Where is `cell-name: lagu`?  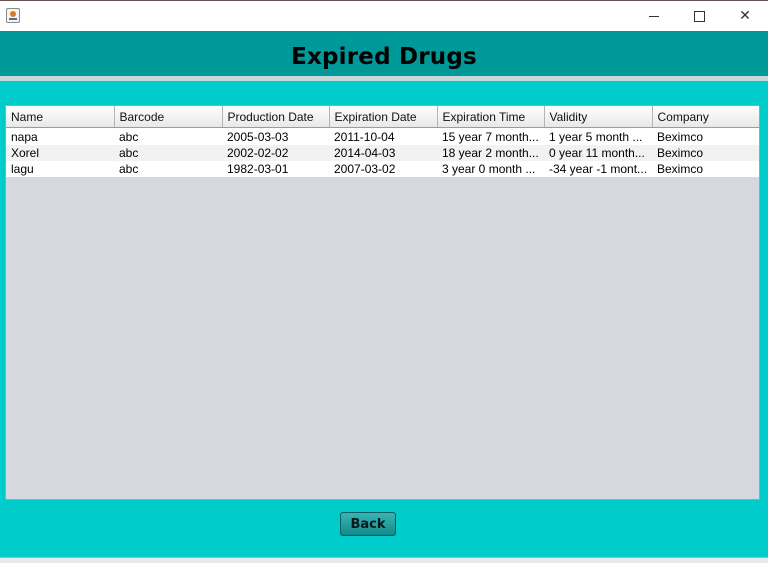
cell-name: lagu is located at coordinates (60, 169).